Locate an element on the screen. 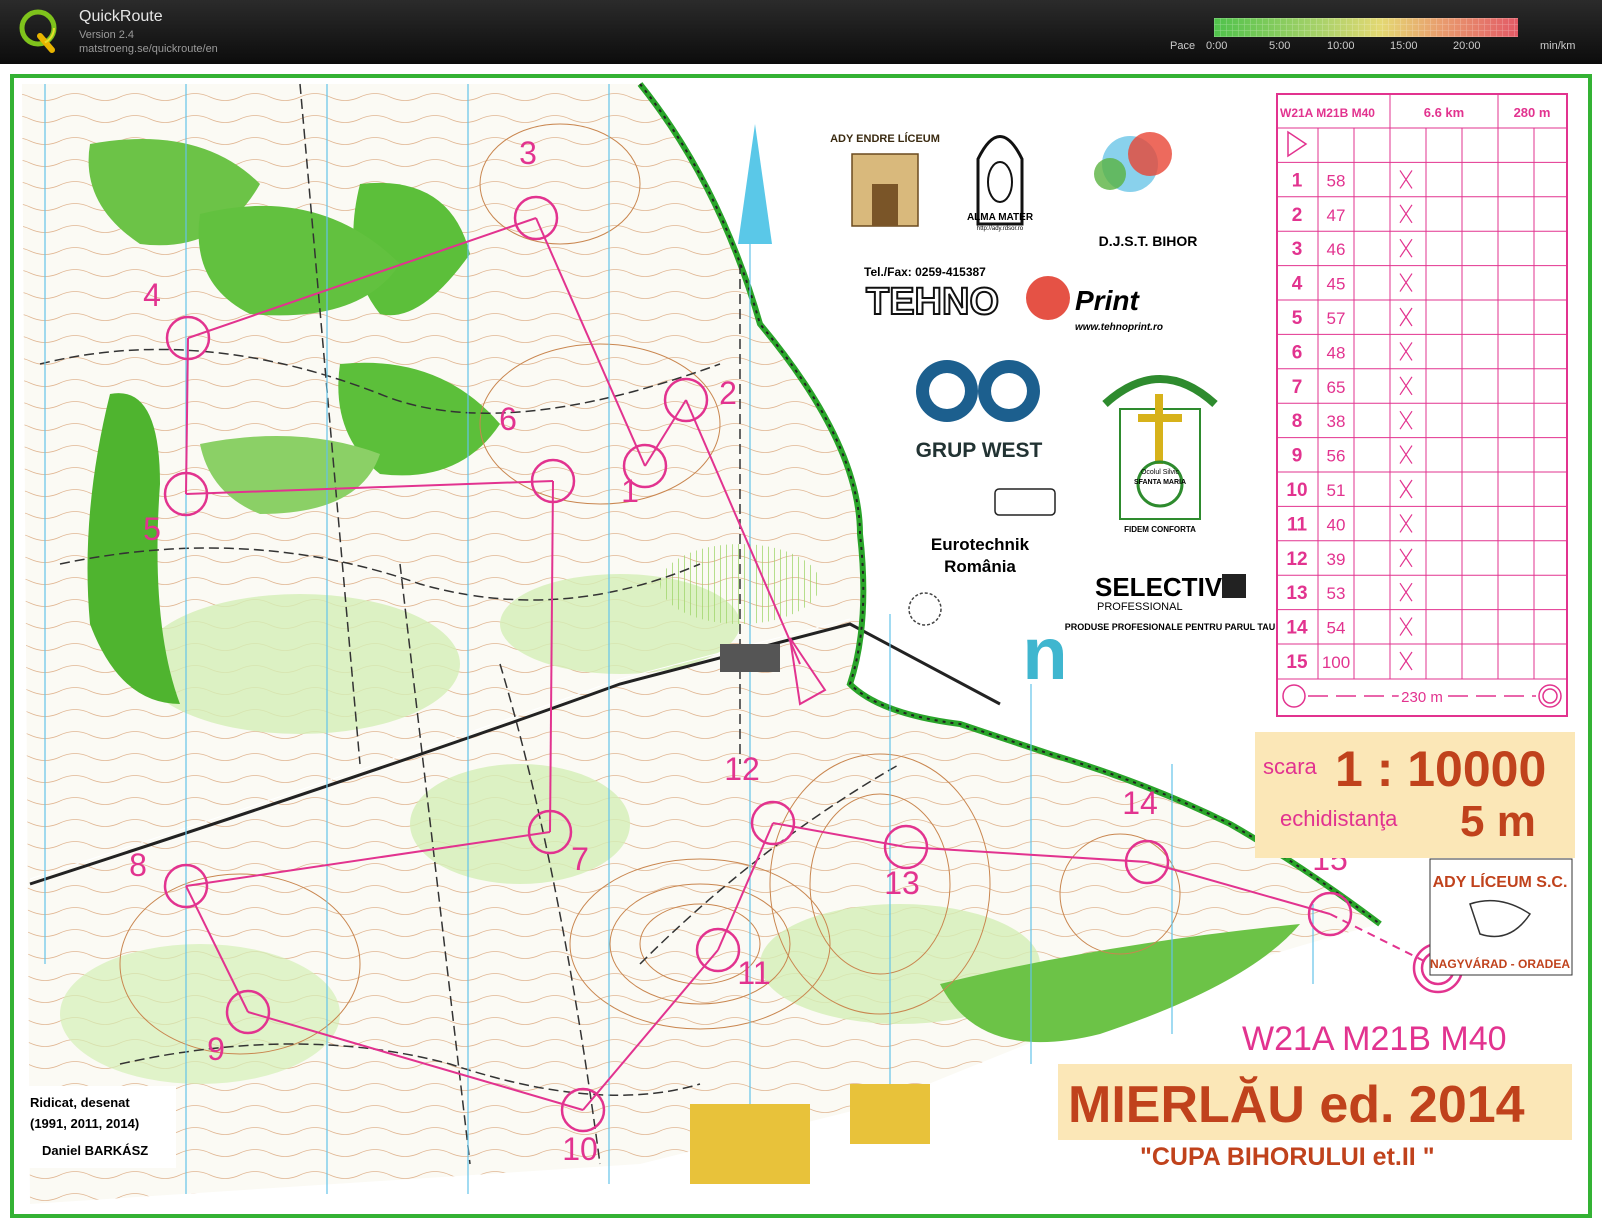  desc-control-code: 56 is located at coordinates (1336, 456).